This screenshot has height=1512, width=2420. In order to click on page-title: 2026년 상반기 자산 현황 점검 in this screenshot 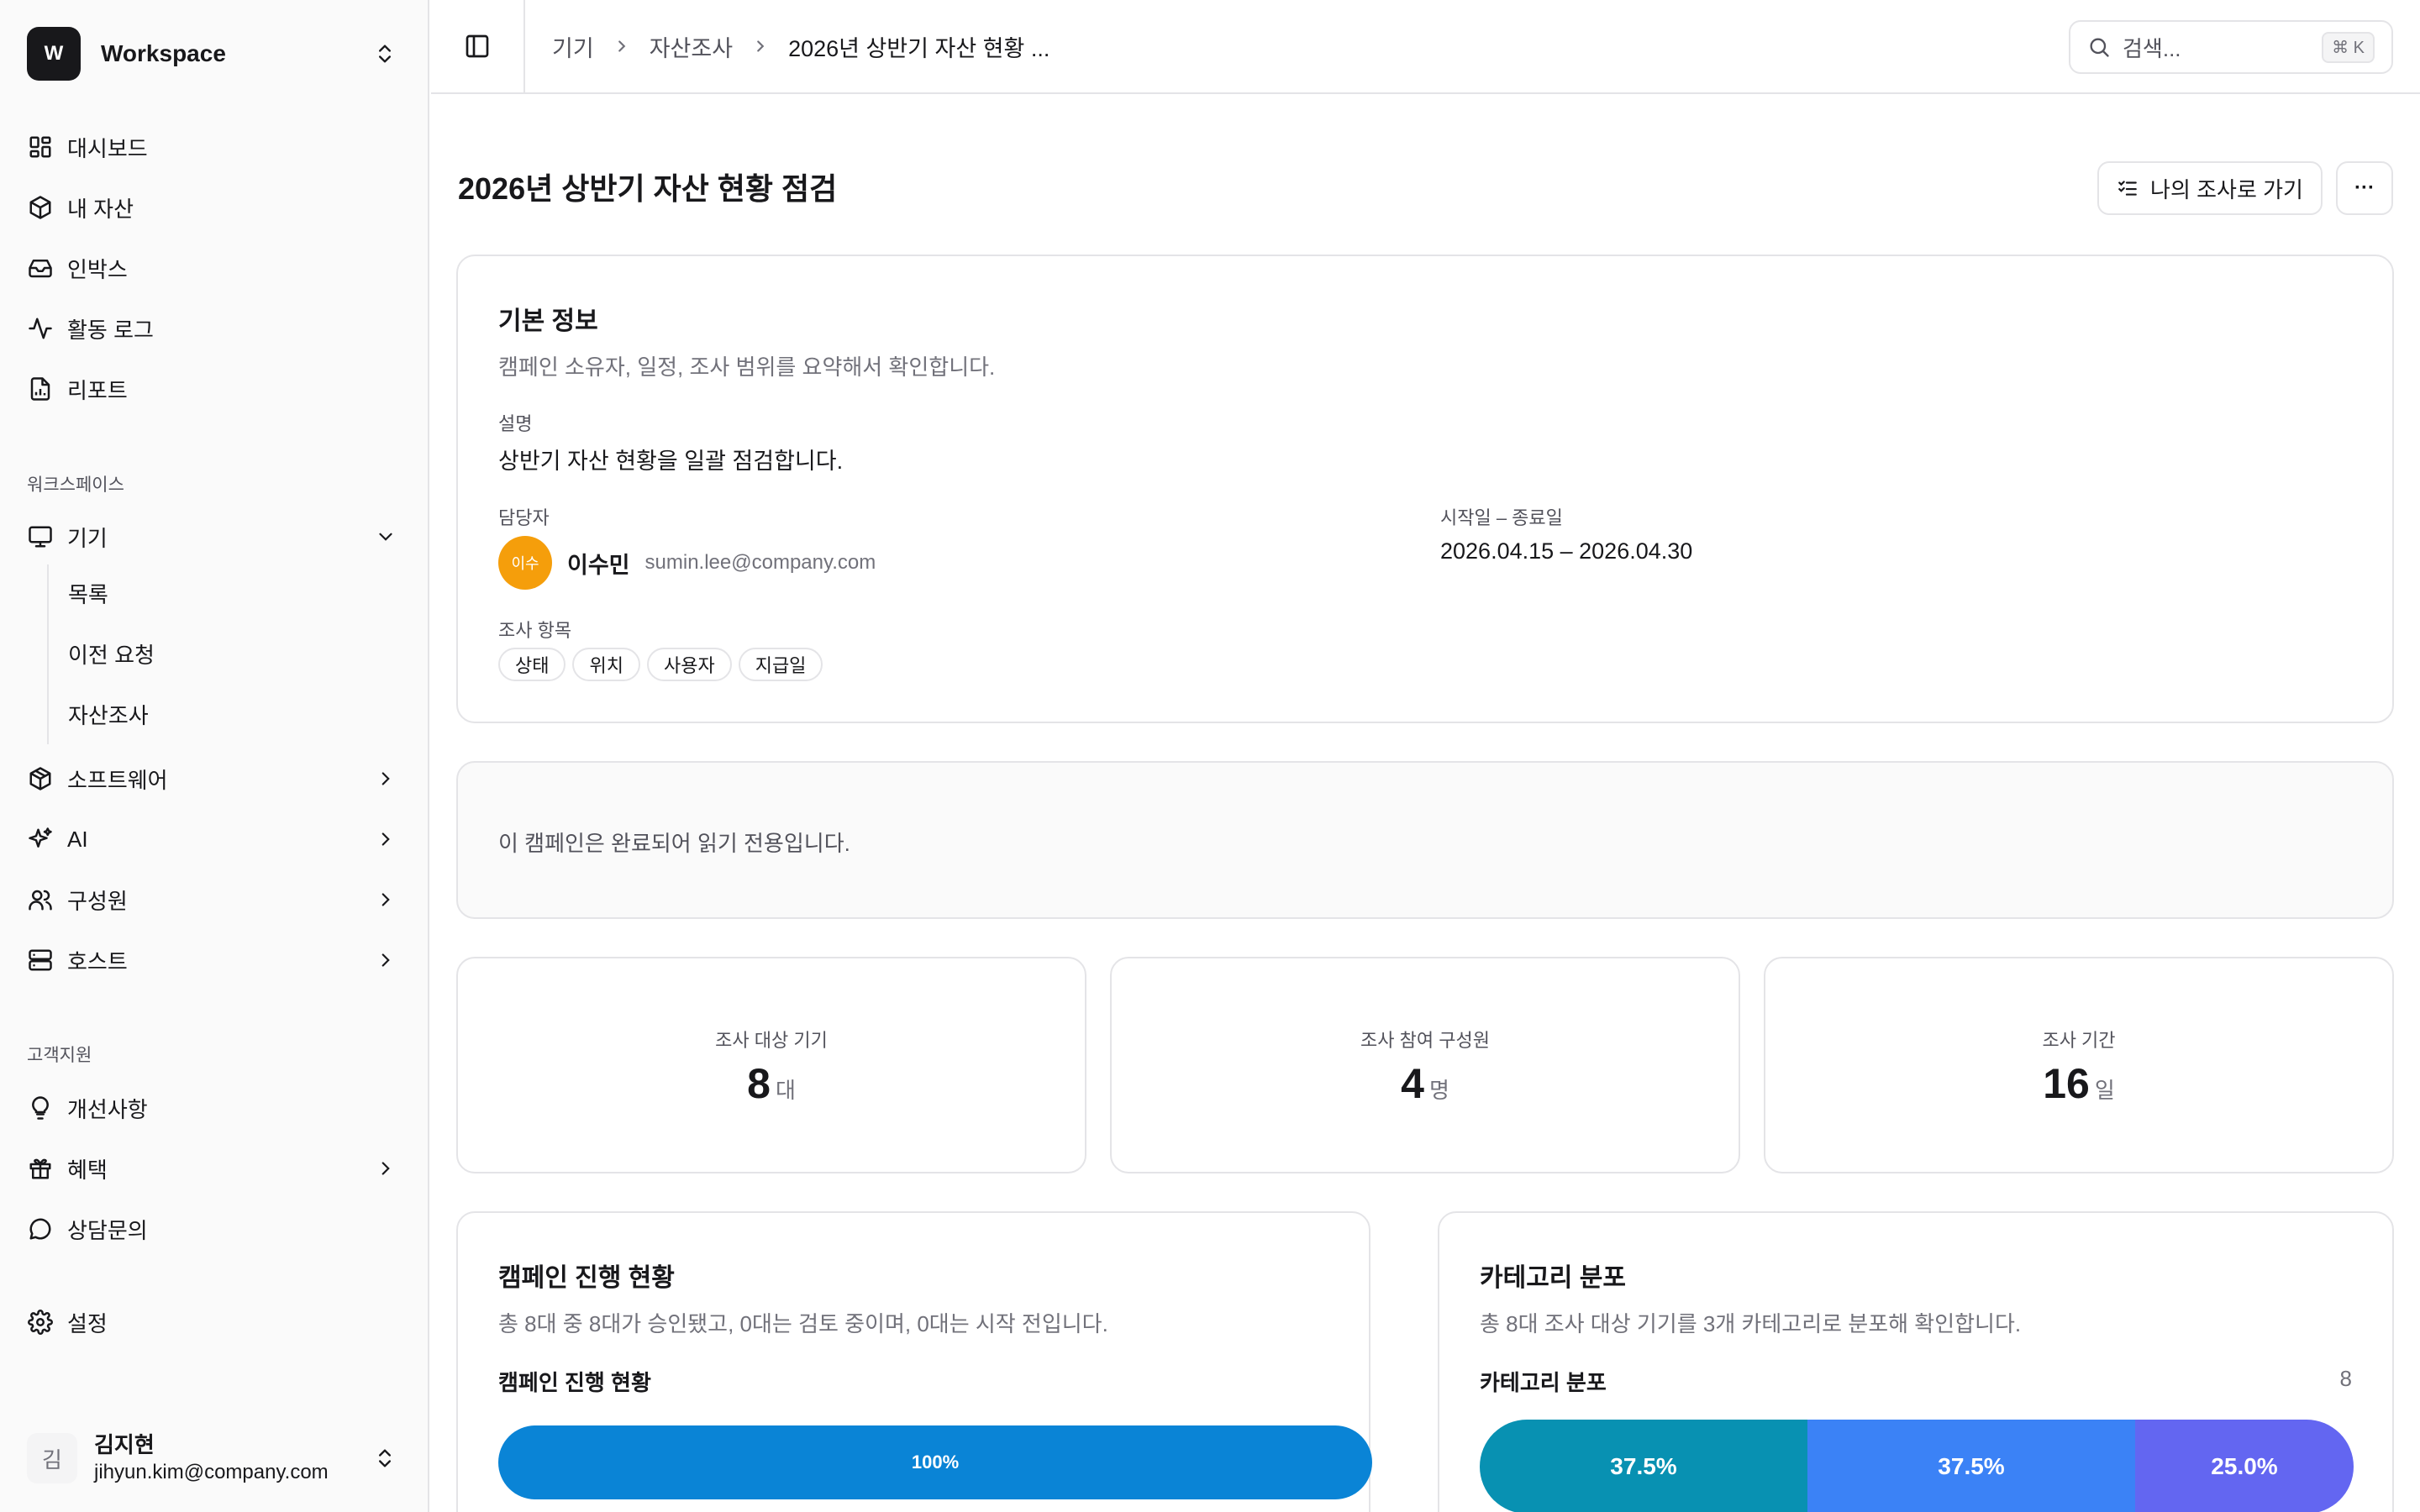, I will do `click(648, 188)`.